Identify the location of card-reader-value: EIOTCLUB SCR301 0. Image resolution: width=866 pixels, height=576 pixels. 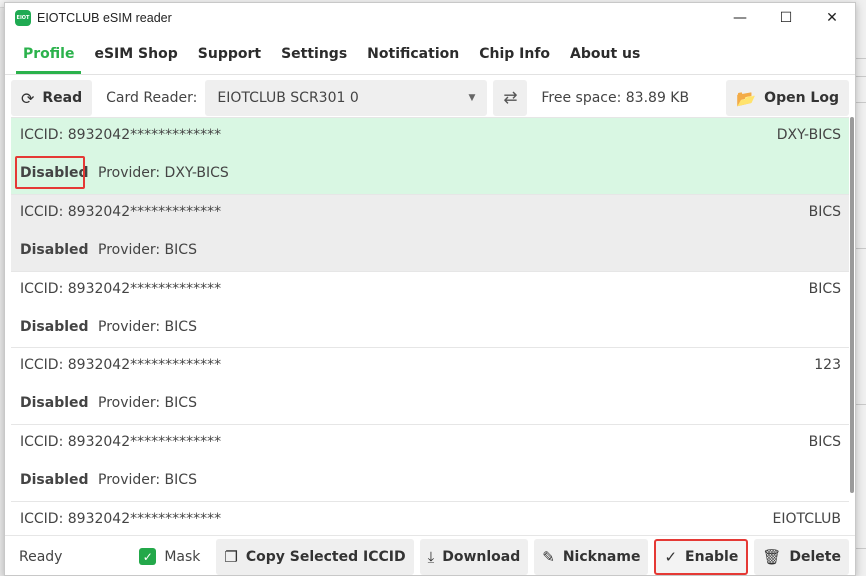
(288, 98).